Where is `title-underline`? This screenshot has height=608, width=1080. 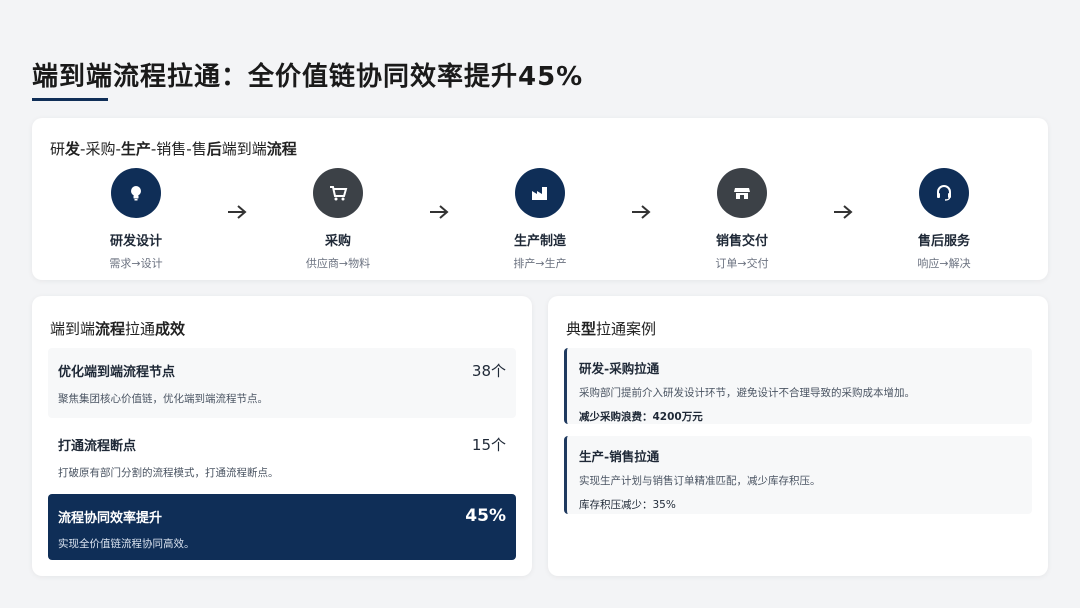
title-underline is located at coordinates (70, 99).